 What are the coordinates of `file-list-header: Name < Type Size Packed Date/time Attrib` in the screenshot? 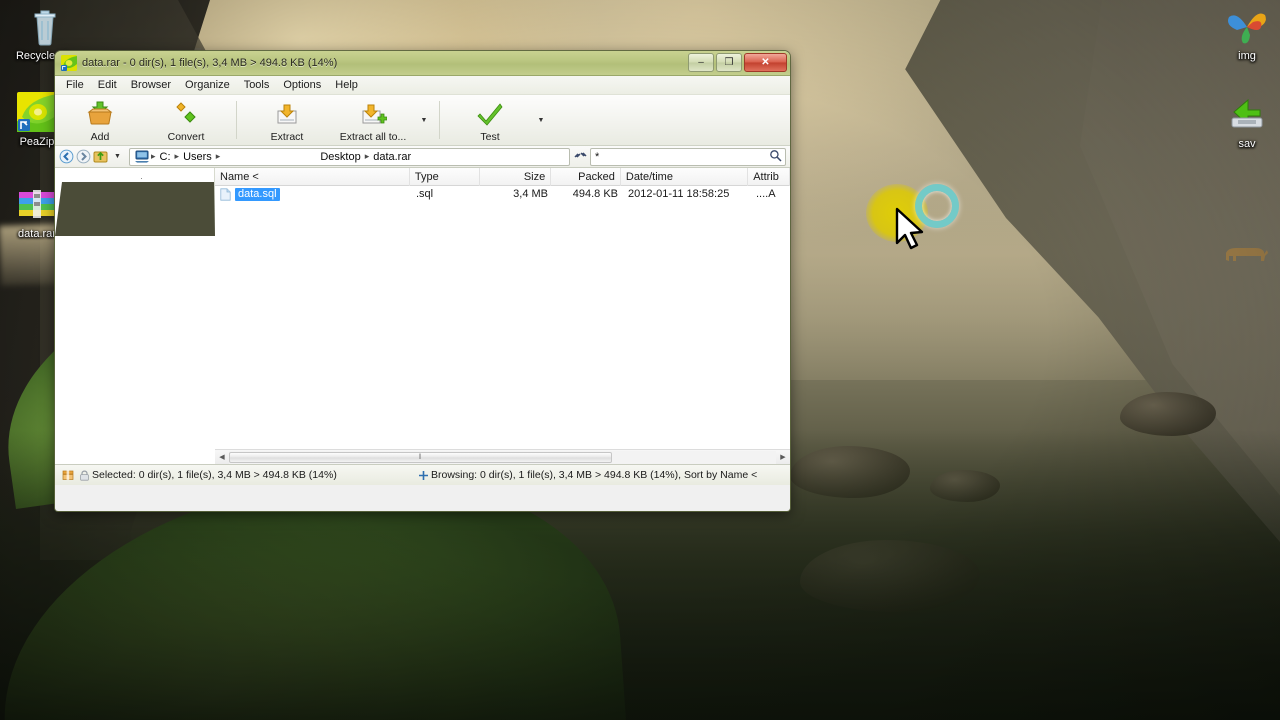 It's located at (502, 177).